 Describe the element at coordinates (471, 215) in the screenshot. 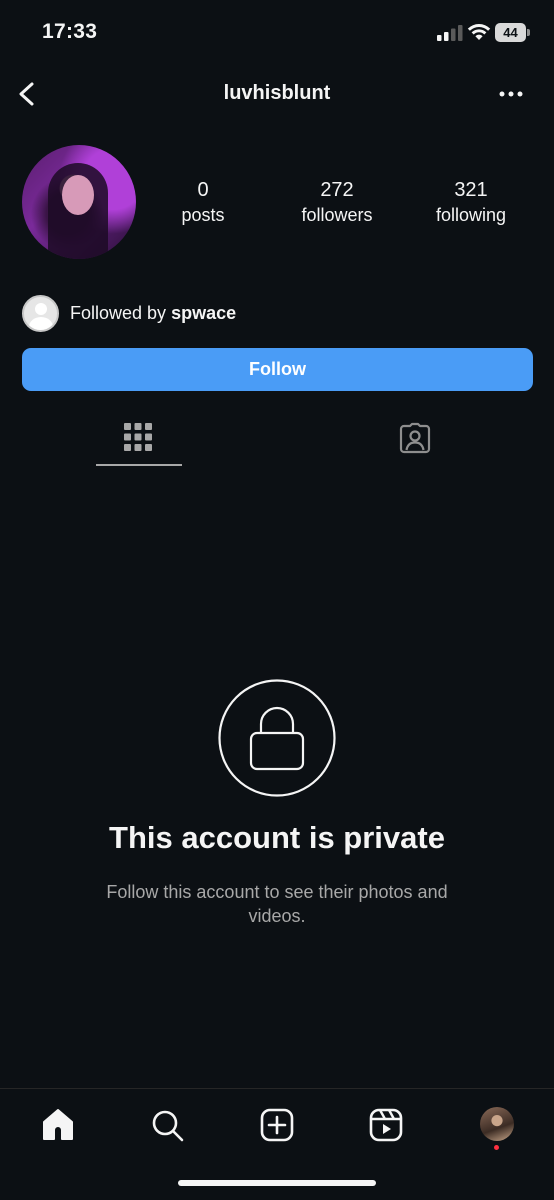

I see `following-label: following` at that location.